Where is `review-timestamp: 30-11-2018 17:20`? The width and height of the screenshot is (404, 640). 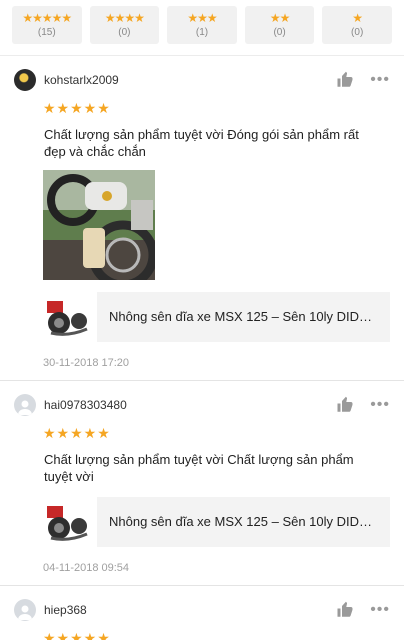
review-timestamp: 30-11-2018 17:20 is located at coordinates (86, 363).